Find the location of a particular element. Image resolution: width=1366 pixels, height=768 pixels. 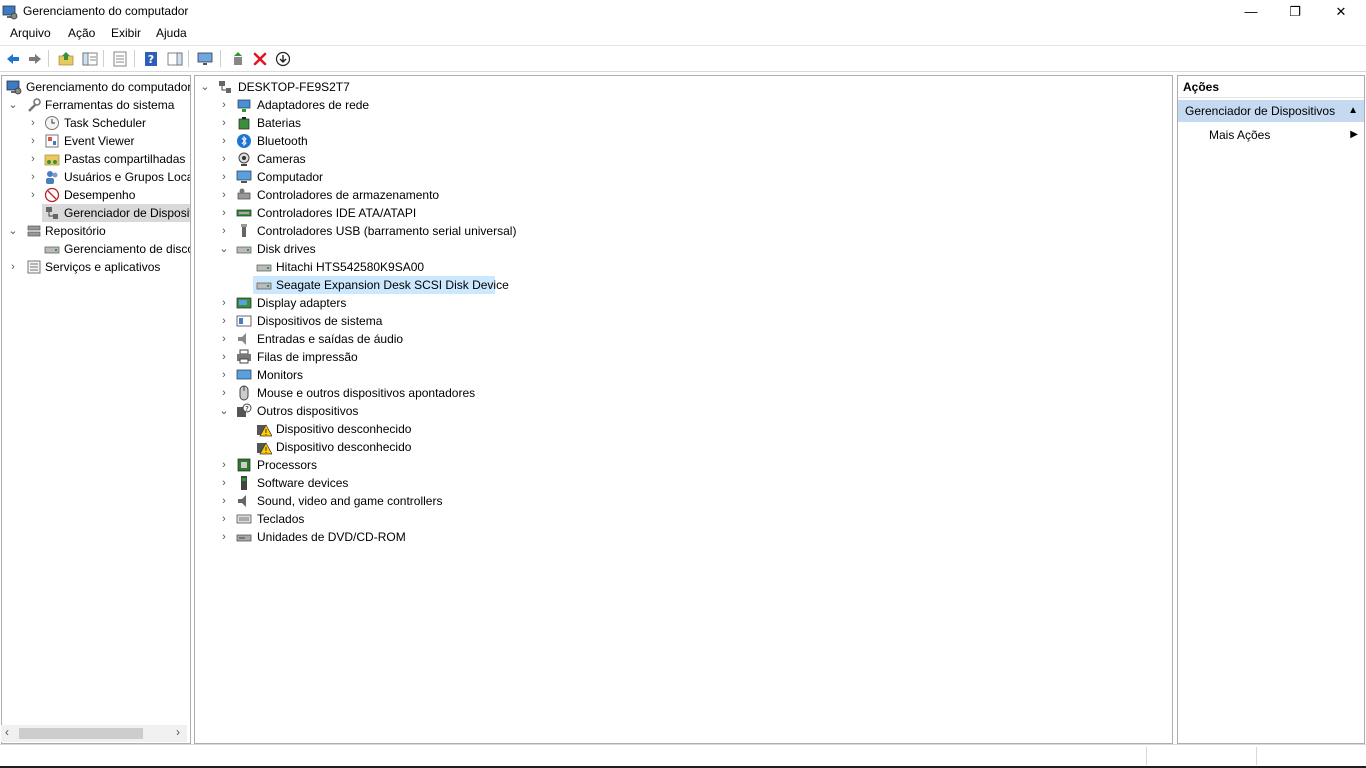

disk-drive-item: Seagate Expansion Desk SCSI Disk Device is located at coordinates (683, 285).